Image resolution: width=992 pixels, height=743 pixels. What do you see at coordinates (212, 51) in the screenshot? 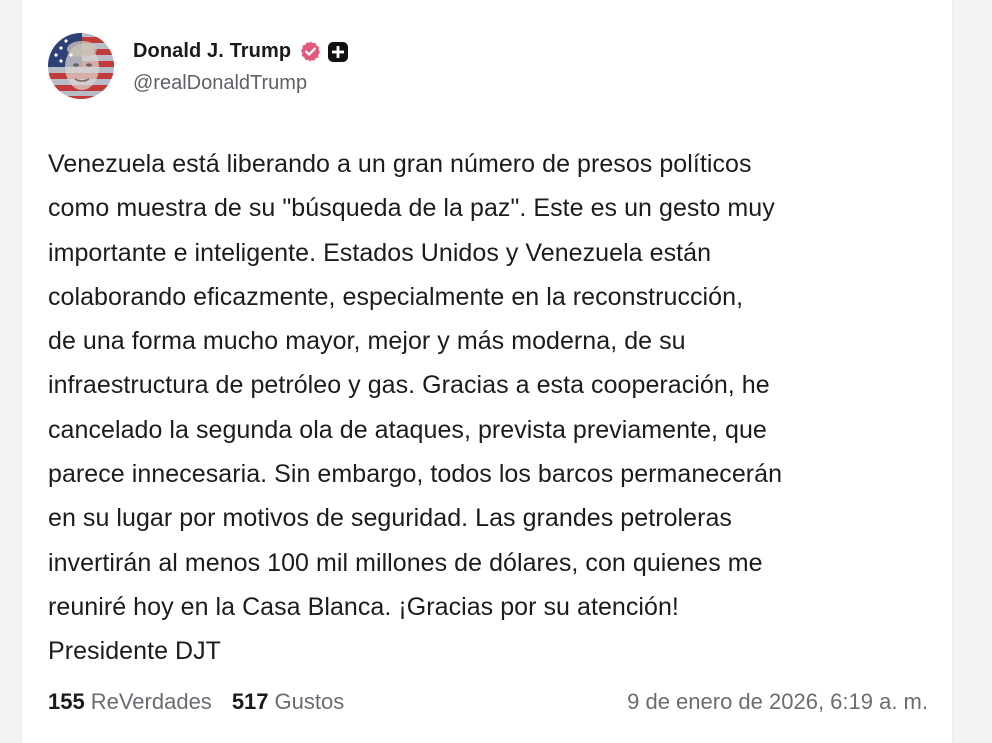
I see `author-display-name: Donald J. Trump` at bounding box center [212, 51].